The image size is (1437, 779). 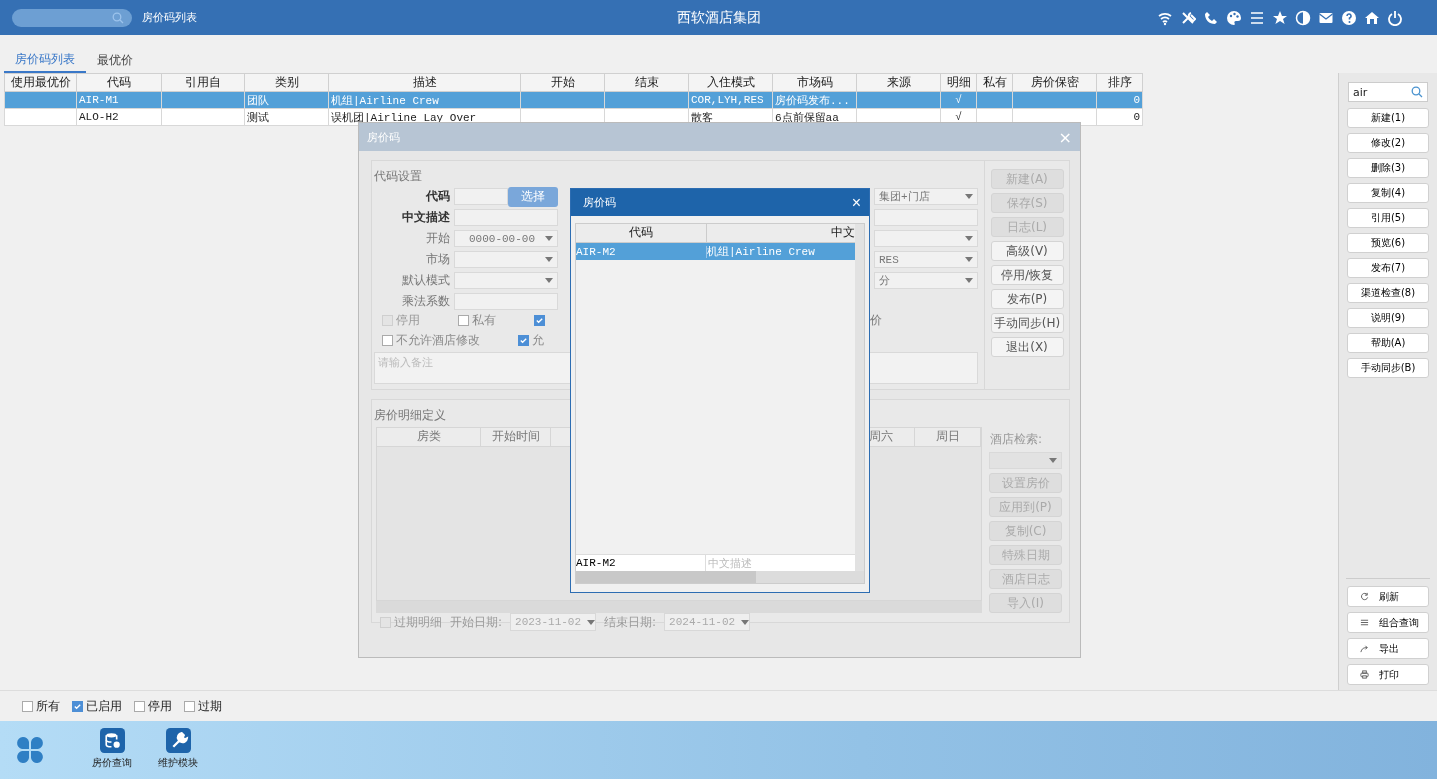 I want to click on refresh-icon, so click(x=1364, y=596).